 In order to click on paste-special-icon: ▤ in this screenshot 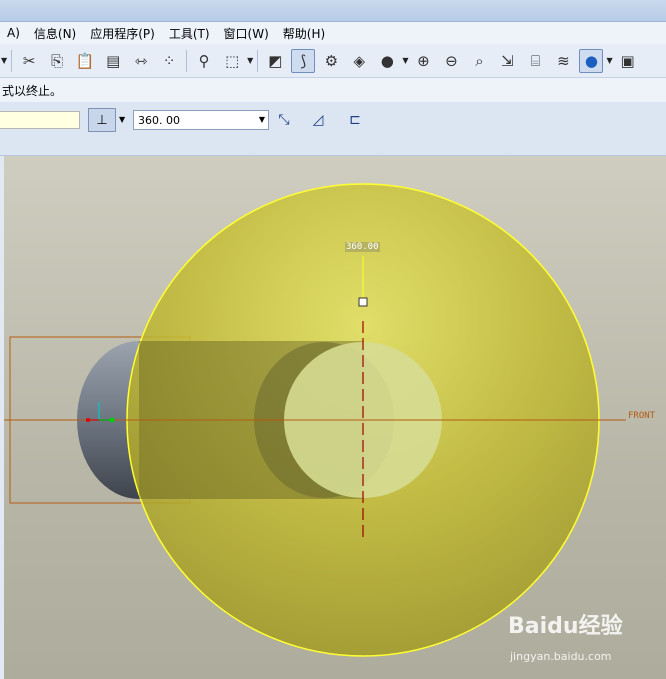, I will do `click(113, 61)`.